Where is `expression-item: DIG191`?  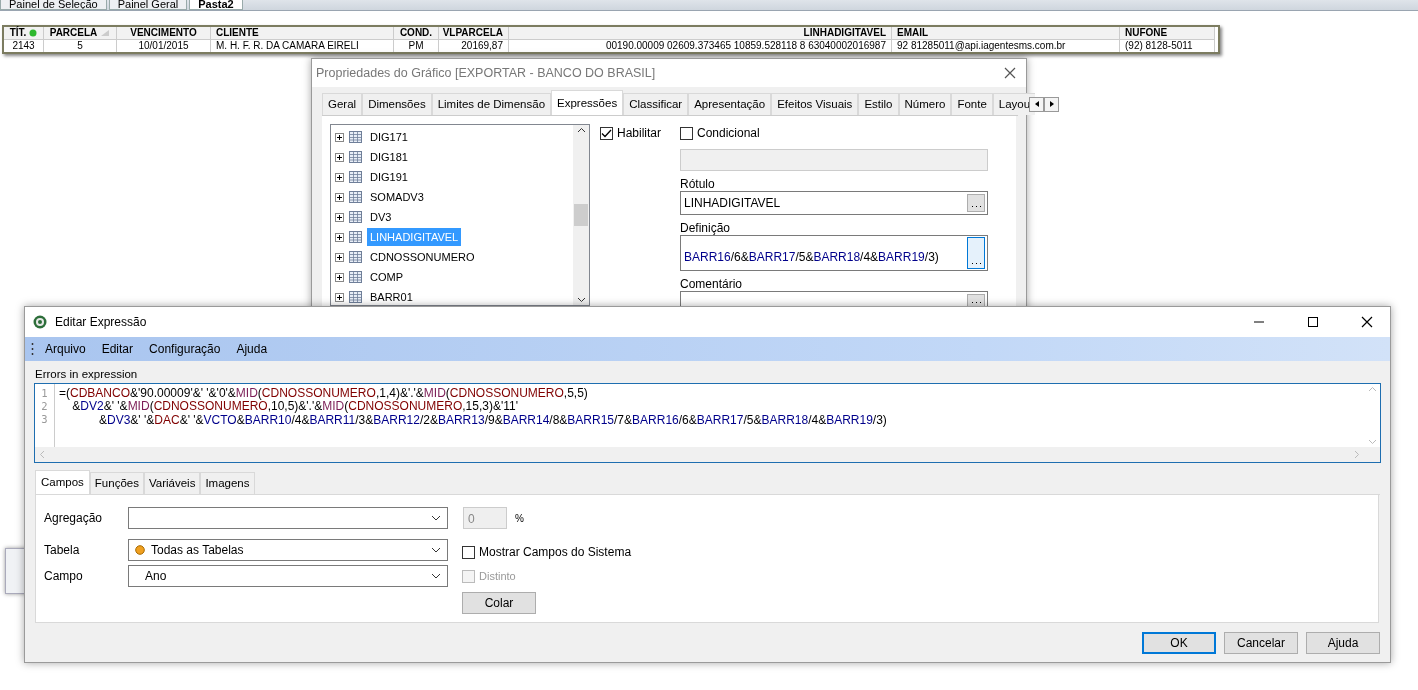
expression-item: DIG191 is located at coordinates (389, 177).